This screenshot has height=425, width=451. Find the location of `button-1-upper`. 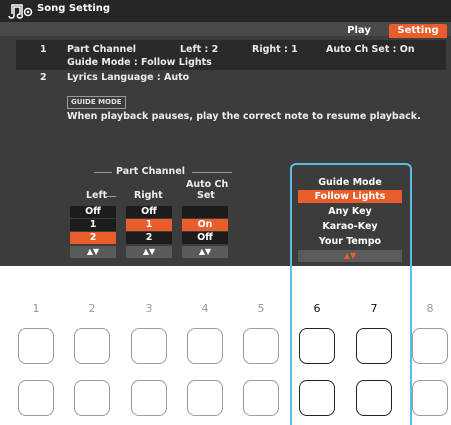

button-1-upper is located at coordinates (36, 346).